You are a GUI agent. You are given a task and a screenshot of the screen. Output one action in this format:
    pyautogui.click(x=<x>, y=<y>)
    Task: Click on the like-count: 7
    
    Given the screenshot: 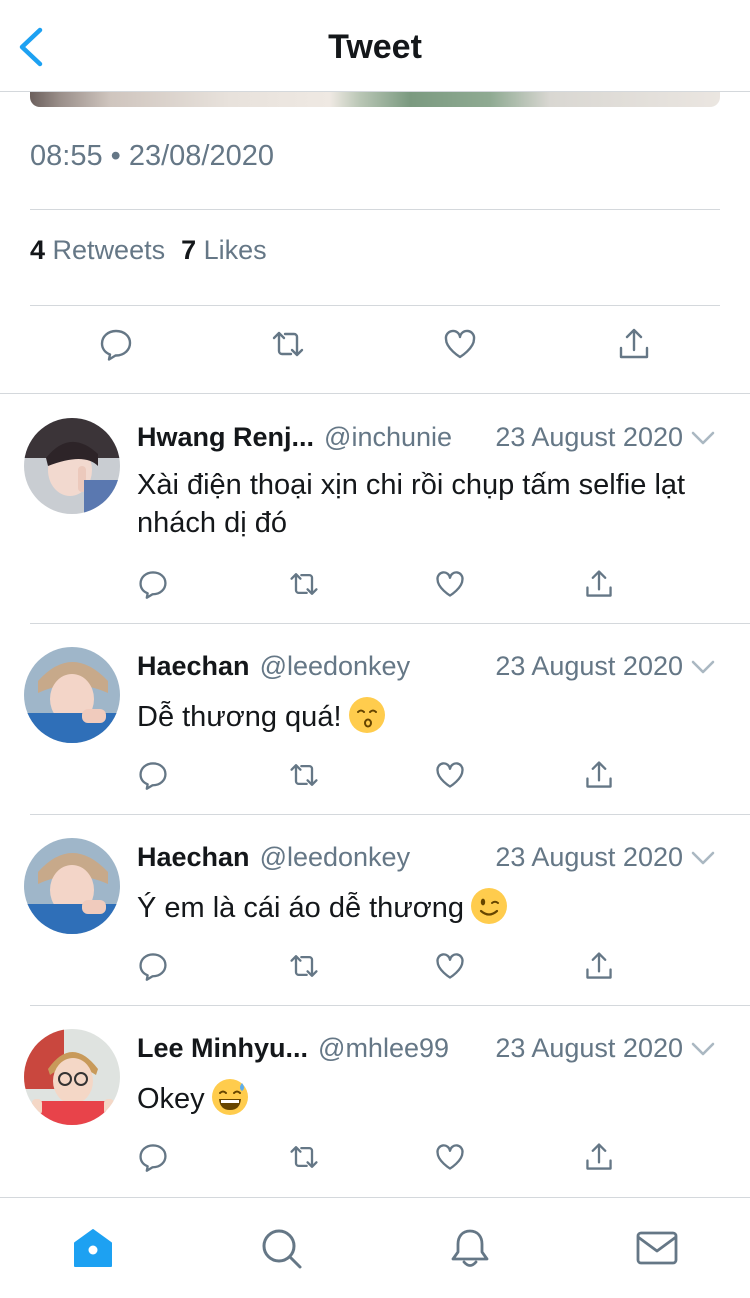 What is the action you would take?
    pyautogui.click(x=189, y=250)
    